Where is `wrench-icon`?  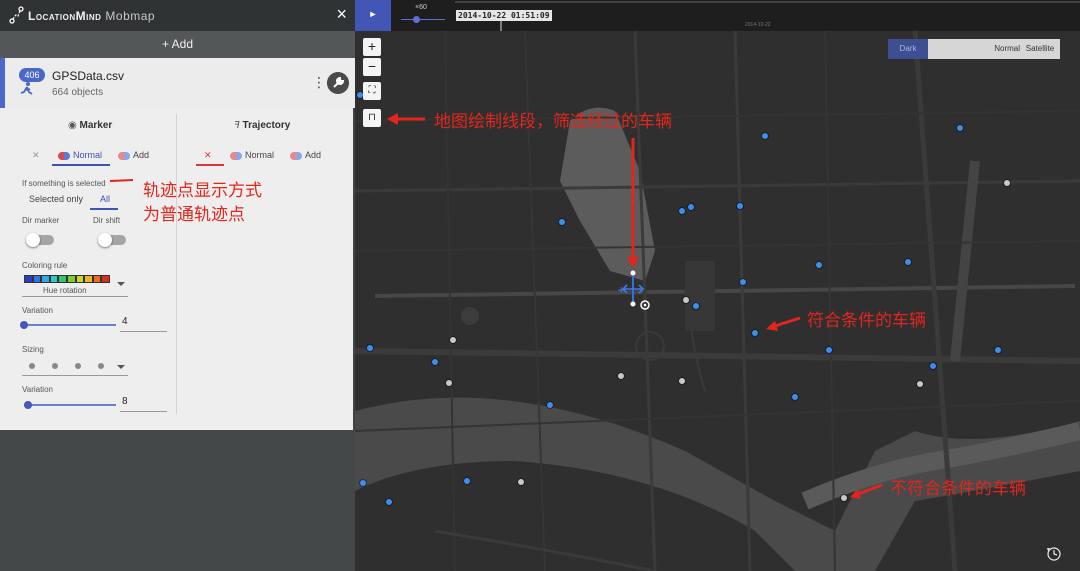 wrench-icon is located at coordinates (338, 83).